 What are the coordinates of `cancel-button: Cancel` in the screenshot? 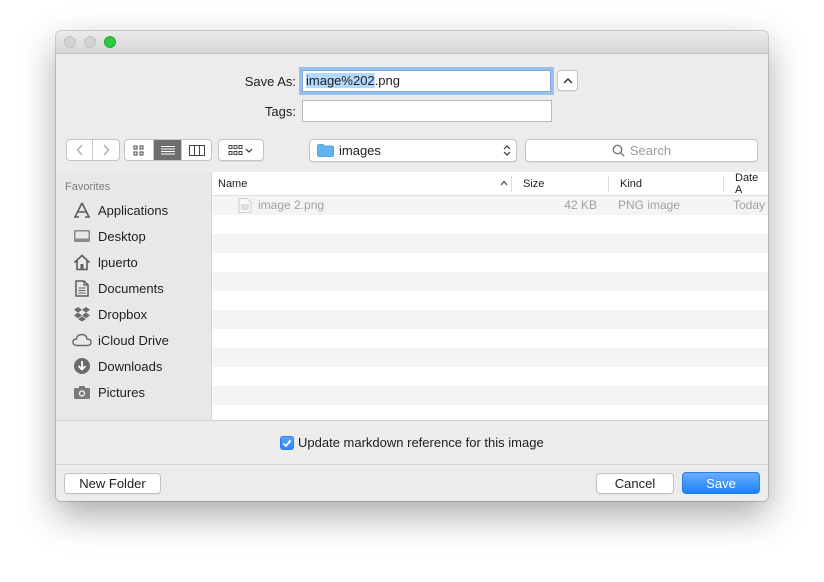 It's located at (635, 483).